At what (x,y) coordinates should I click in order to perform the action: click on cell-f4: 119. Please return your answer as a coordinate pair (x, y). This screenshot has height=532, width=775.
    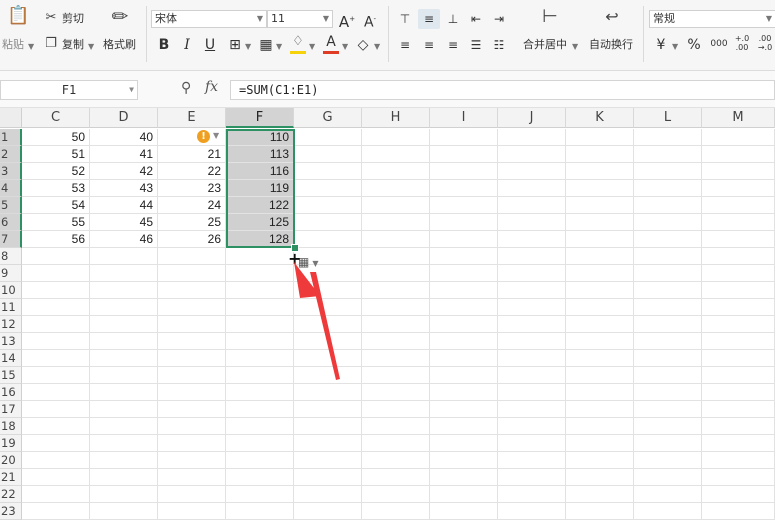
    Looking at the image, I should click on (260, 188).